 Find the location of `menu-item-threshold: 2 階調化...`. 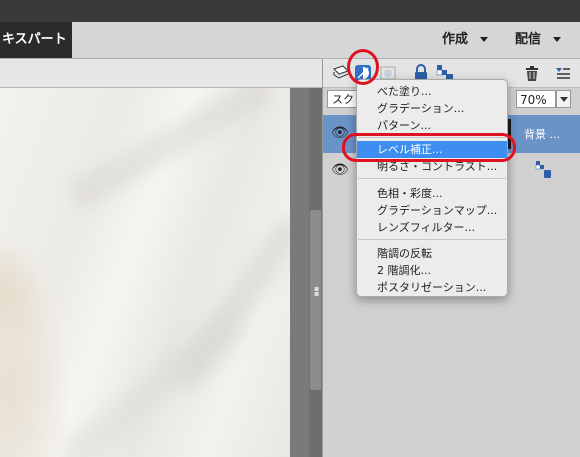

menu-item-threshold: 2 階調化... is located at coordinates (432, 270).